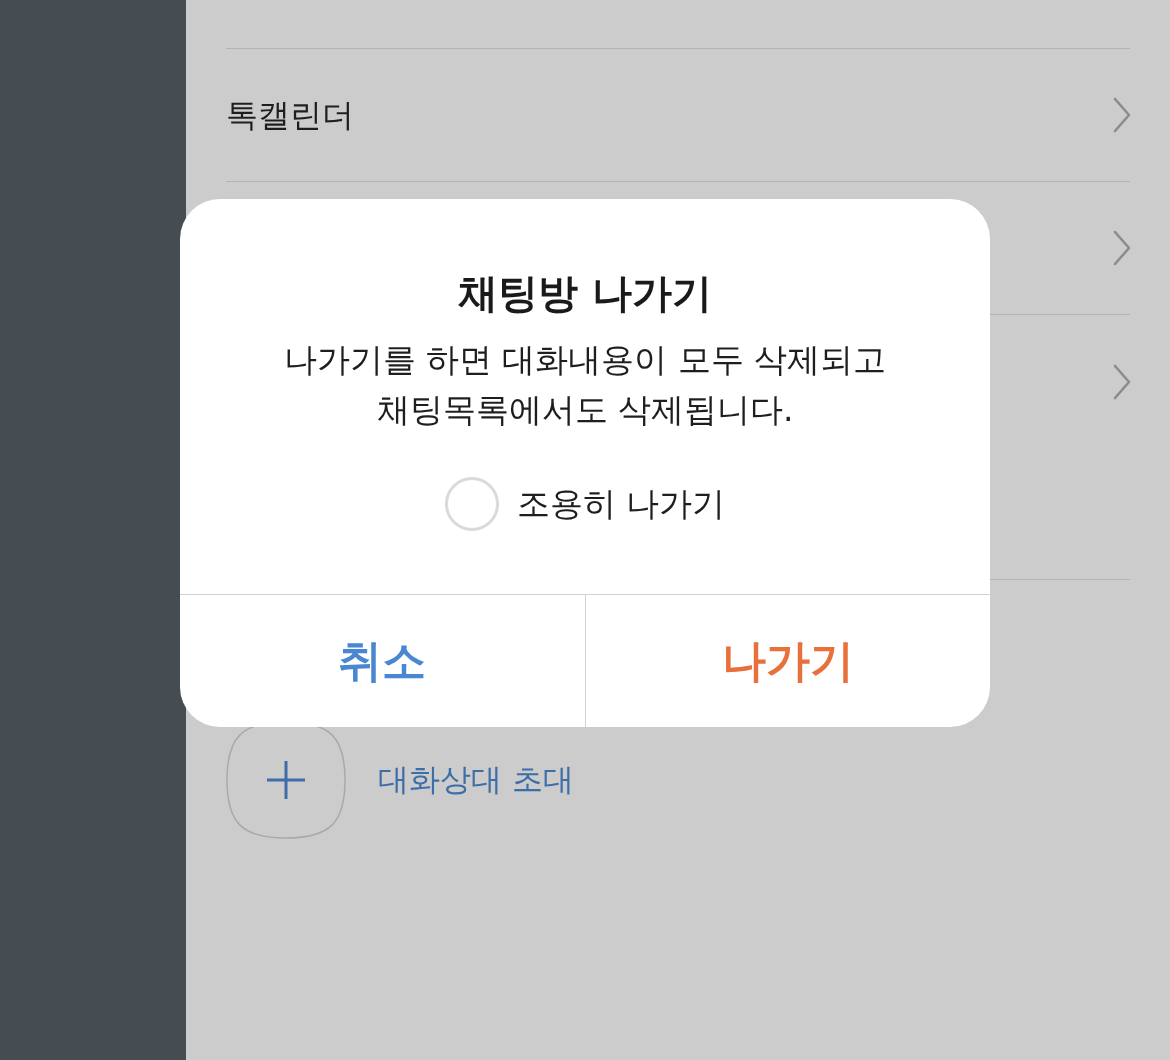  Describe the element at coordinates (476, 780) in the screenshot. I see `invite-label: 대화상대 초대` at that location.